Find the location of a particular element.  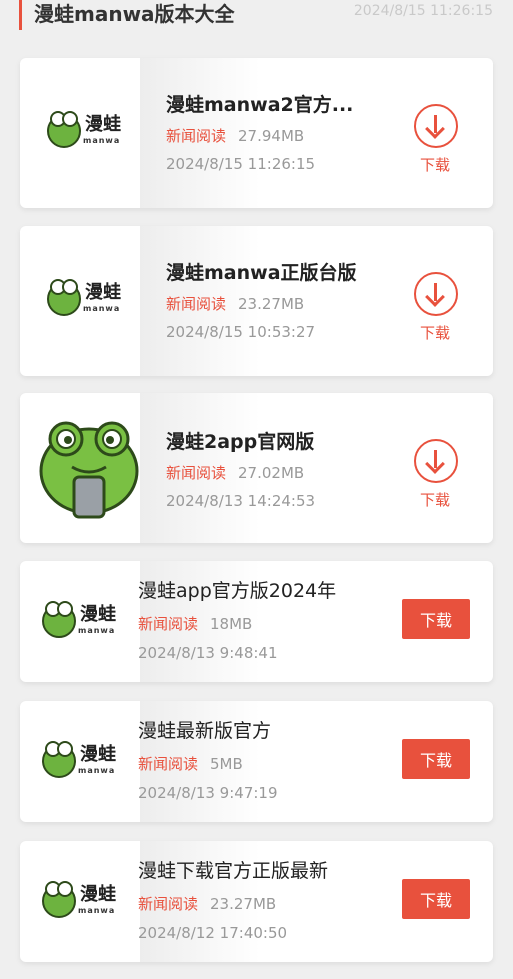

app-date: 2024/8/13 9:47:19 is located at coordinates (208, 793).